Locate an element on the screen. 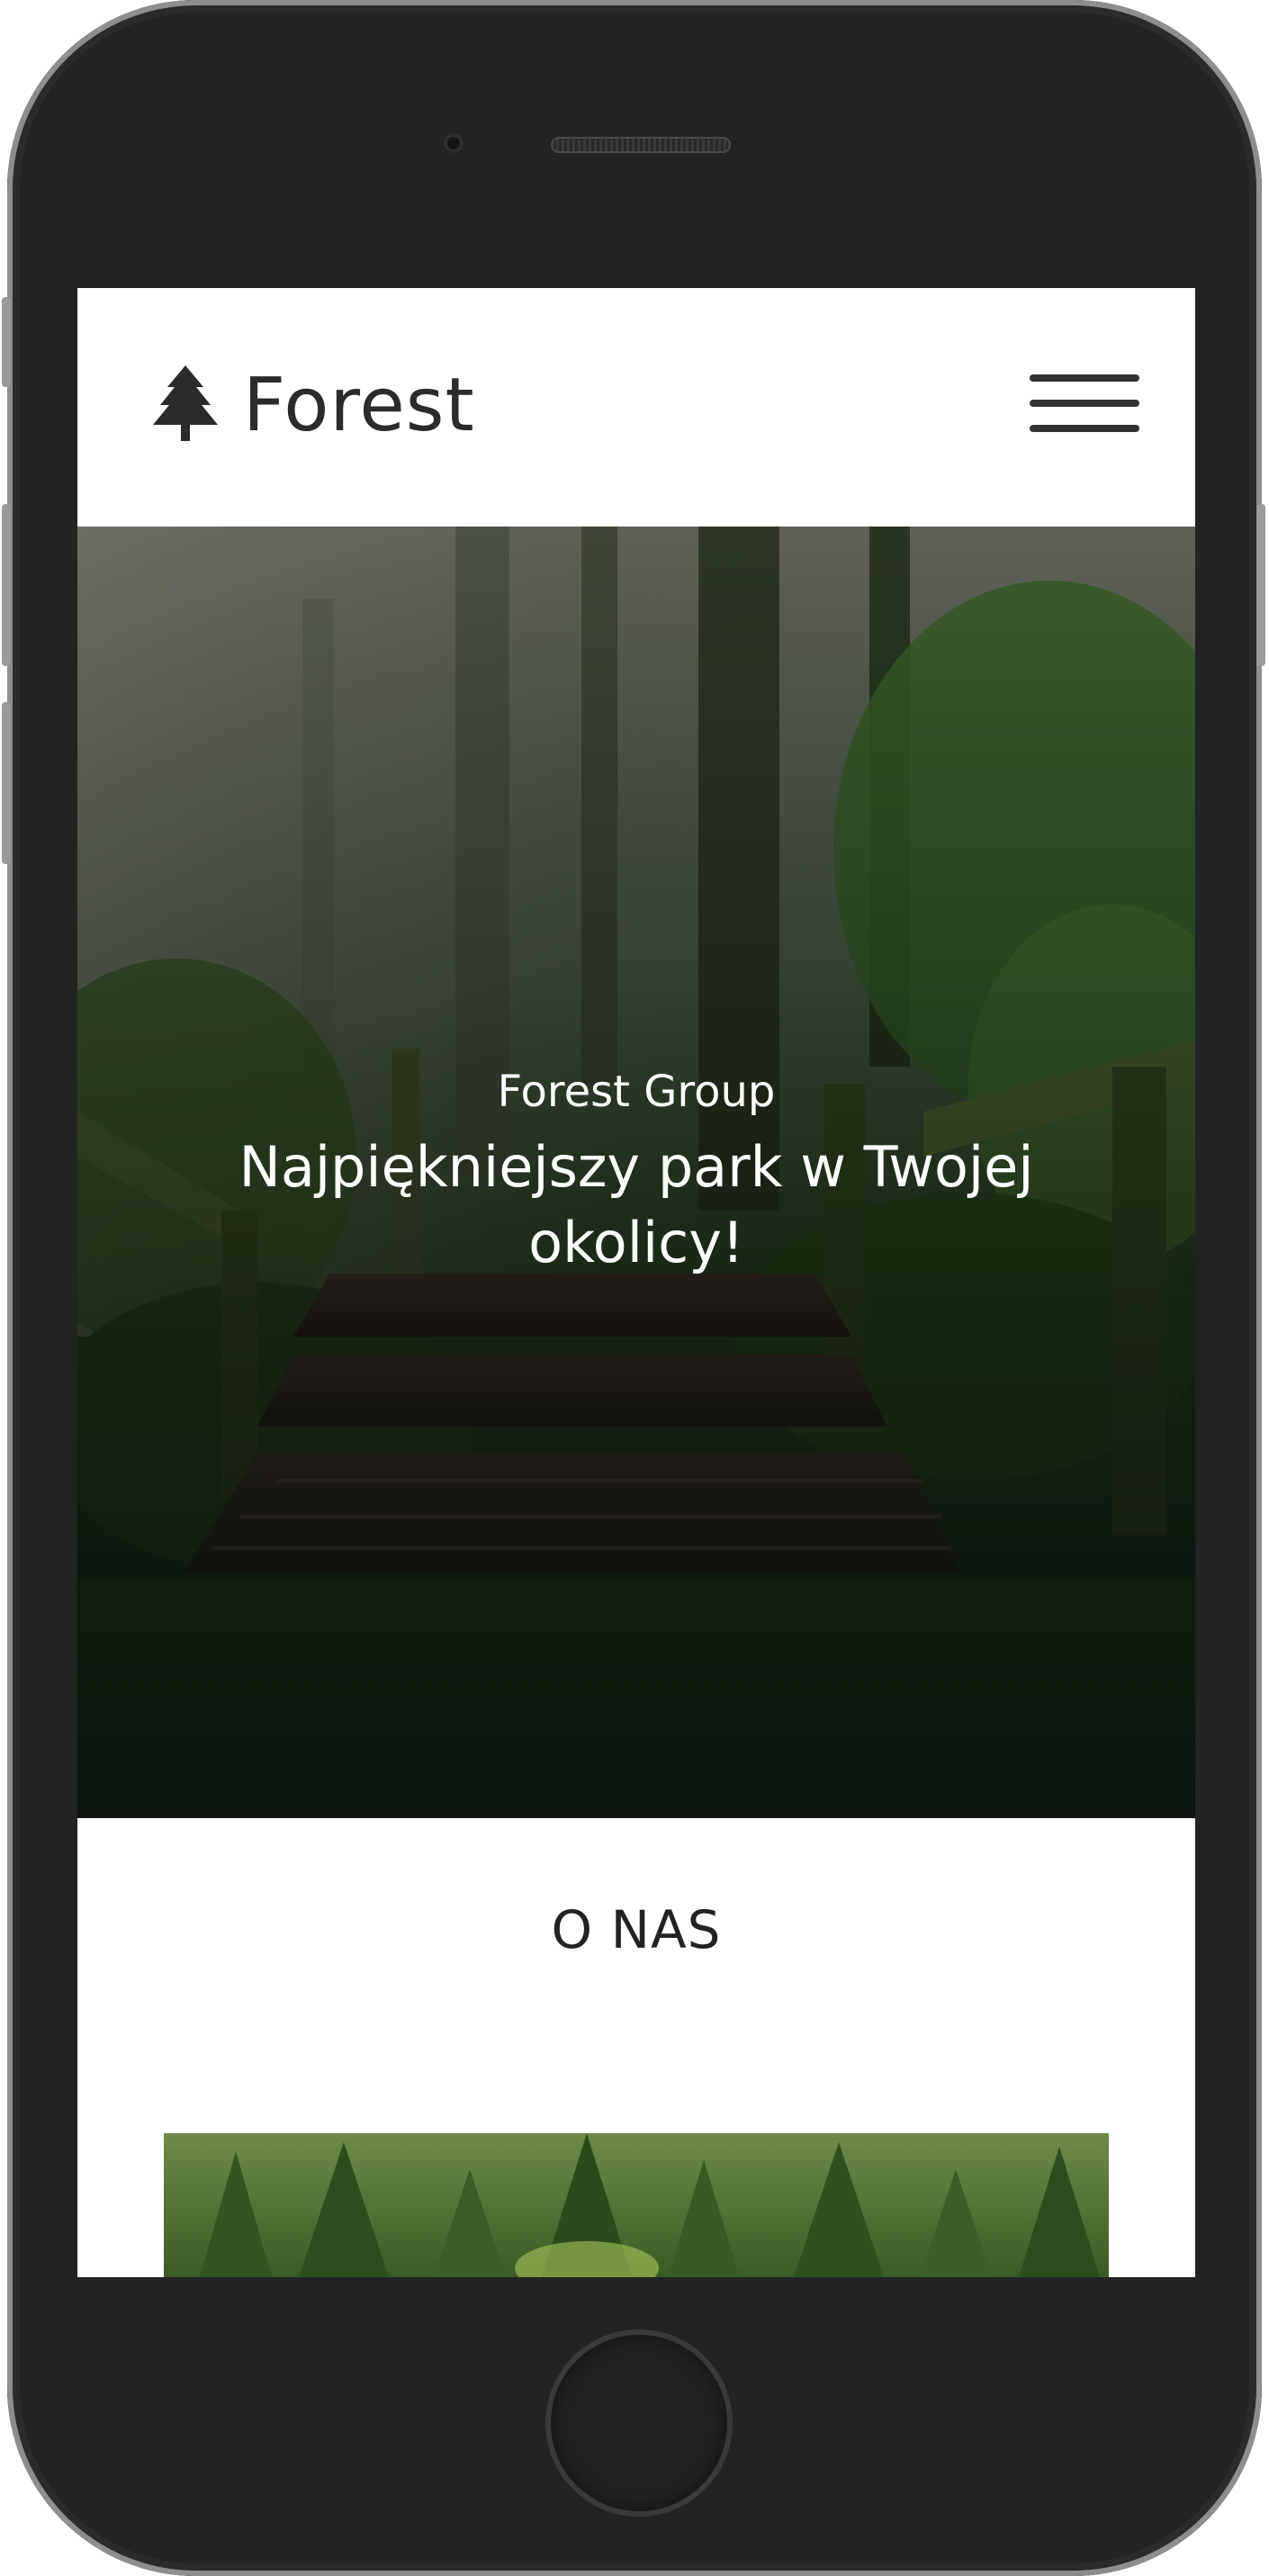  about-heading: O NAS is located at coordinates (637, 1929).